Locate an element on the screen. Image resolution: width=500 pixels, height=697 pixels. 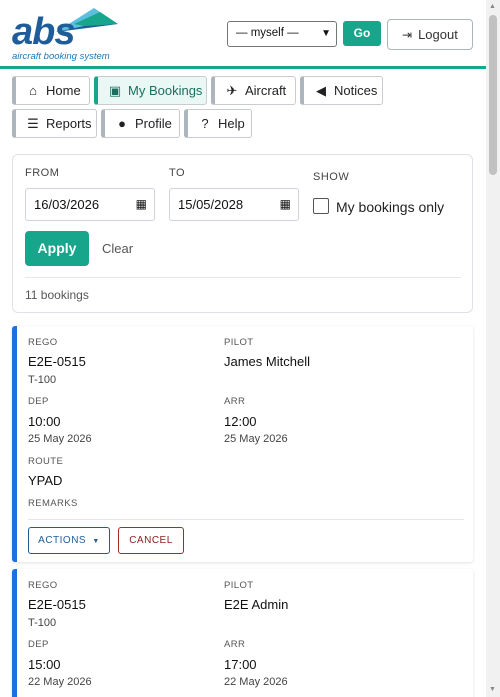
go-button: Go is located at coordinates (362, 33).